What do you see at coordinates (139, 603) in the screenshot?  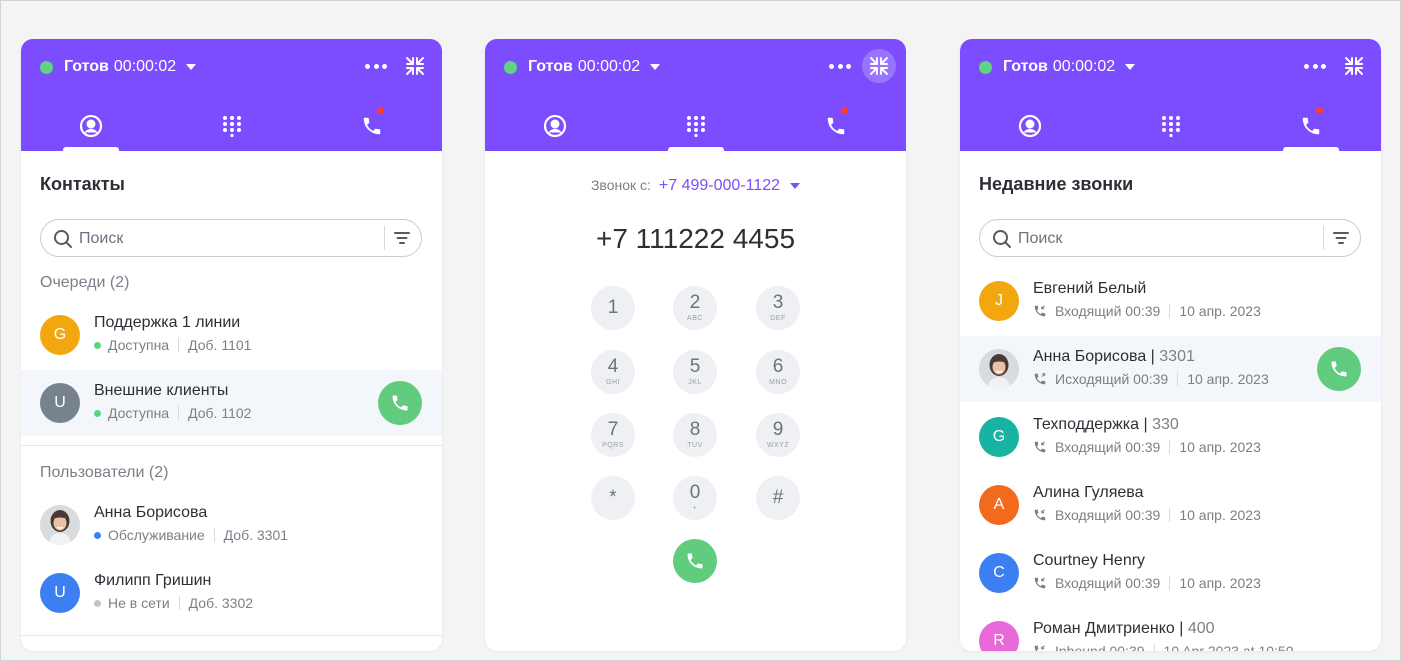 I see `contact-status: Не в сети` at bounding box center [139, 603].